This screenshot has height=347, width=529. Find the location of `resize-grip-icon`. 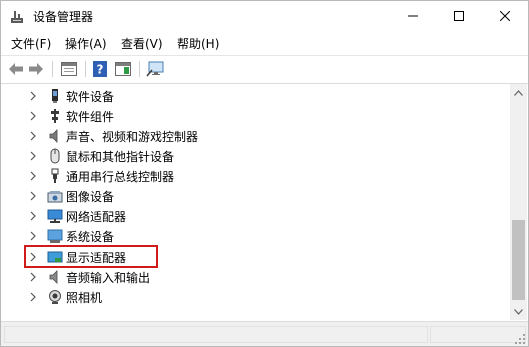

resize-grip-icon is located at coordinates (520, 339).